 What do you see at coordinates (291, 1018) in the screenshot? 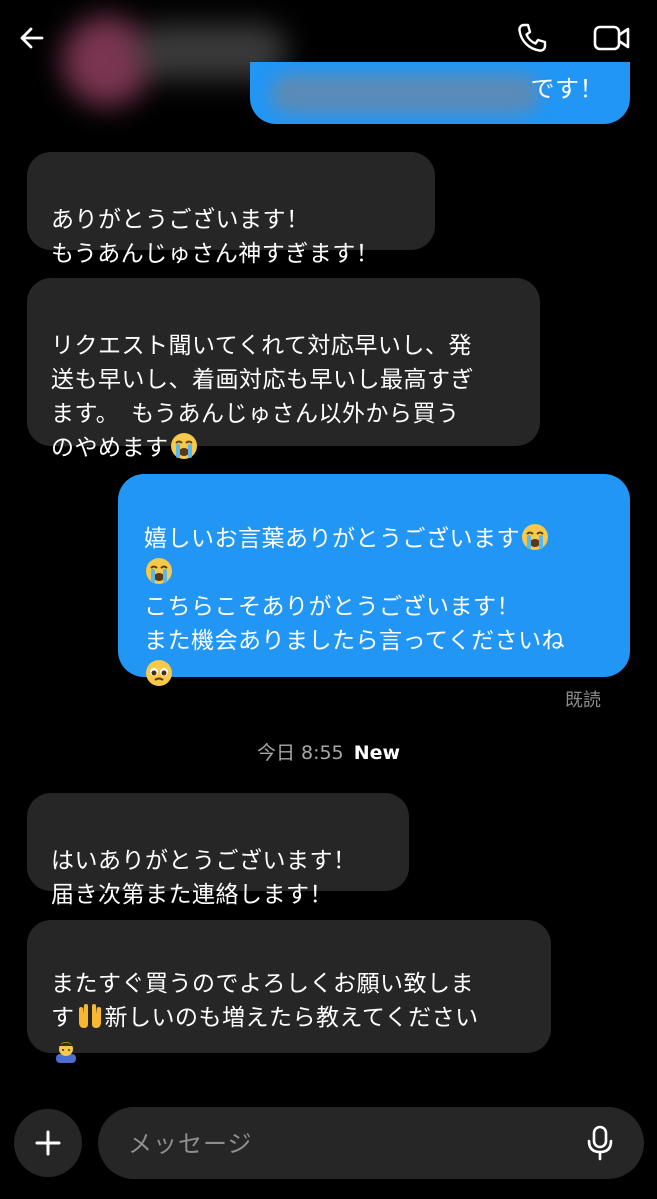
I see `message-text: 新しいのも増えたら教えてください` at bounding box center [291, 1018].